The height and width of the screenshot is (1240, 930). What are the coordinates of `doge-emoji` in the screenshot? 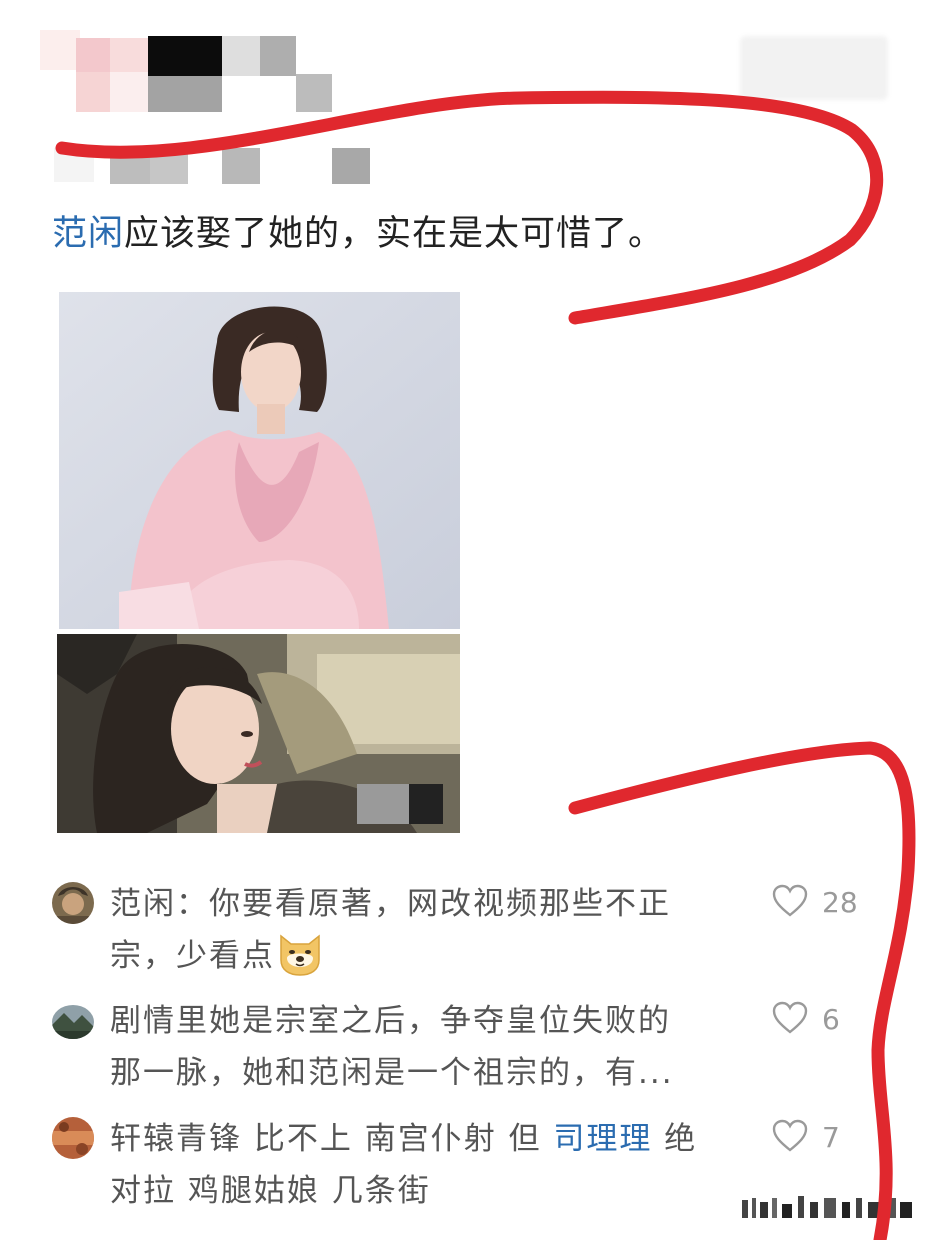 It's located at (300, 953).